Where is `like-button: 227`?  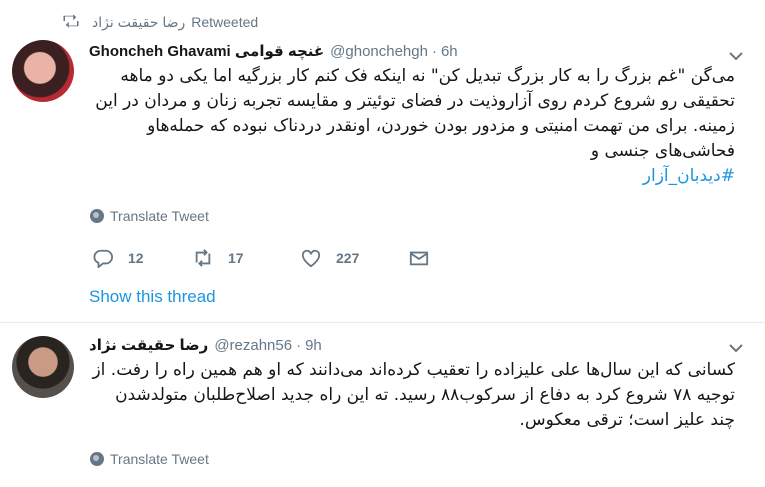
like-button: 227 is located at coordinates (354, 258).